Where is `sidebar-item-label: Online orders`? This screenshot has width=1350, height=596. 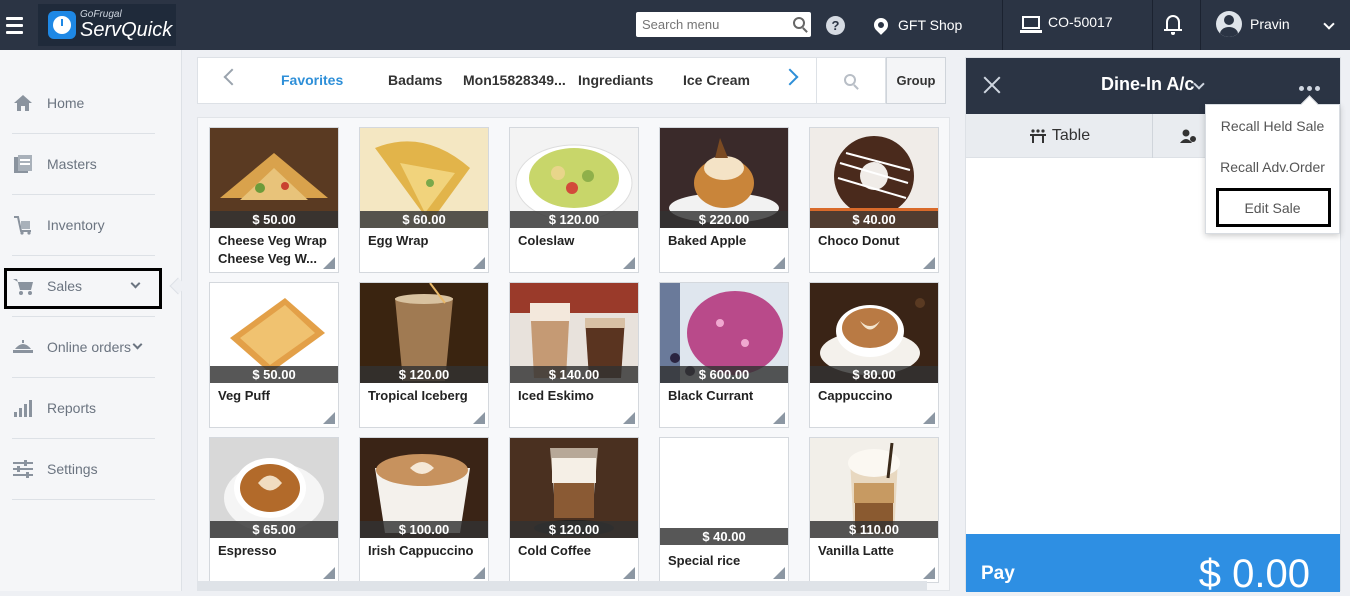 sidebar-item-label: Online orders is located at coordinates (89, 347).